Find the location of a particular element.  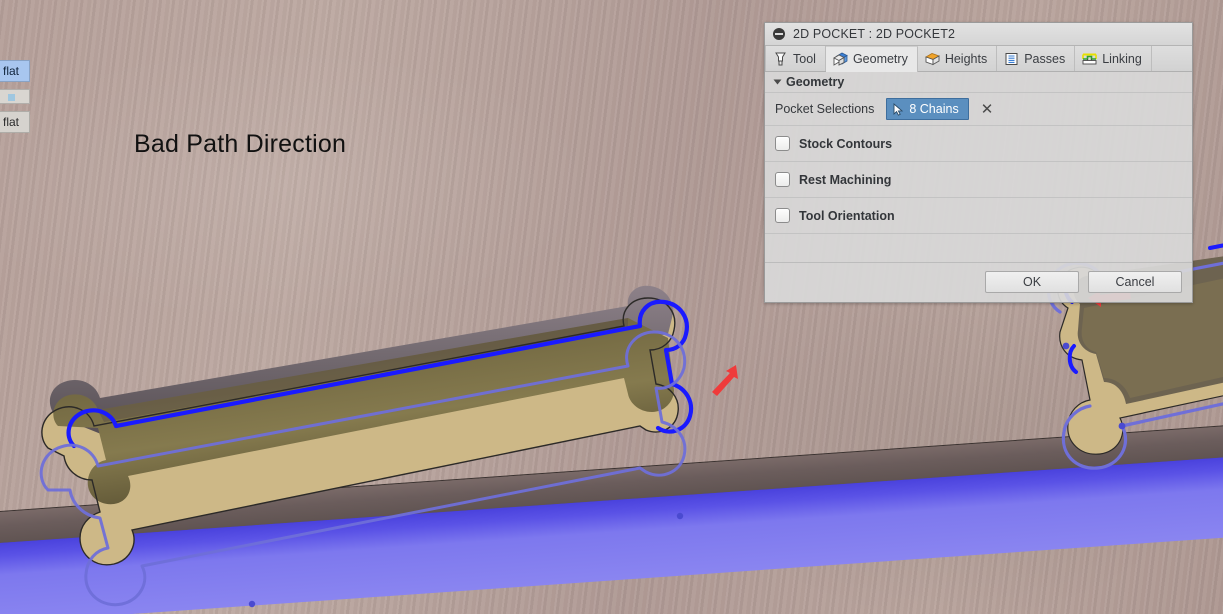

pocket-selections-label: Pocket Selections is located at coordinates (825, 109).